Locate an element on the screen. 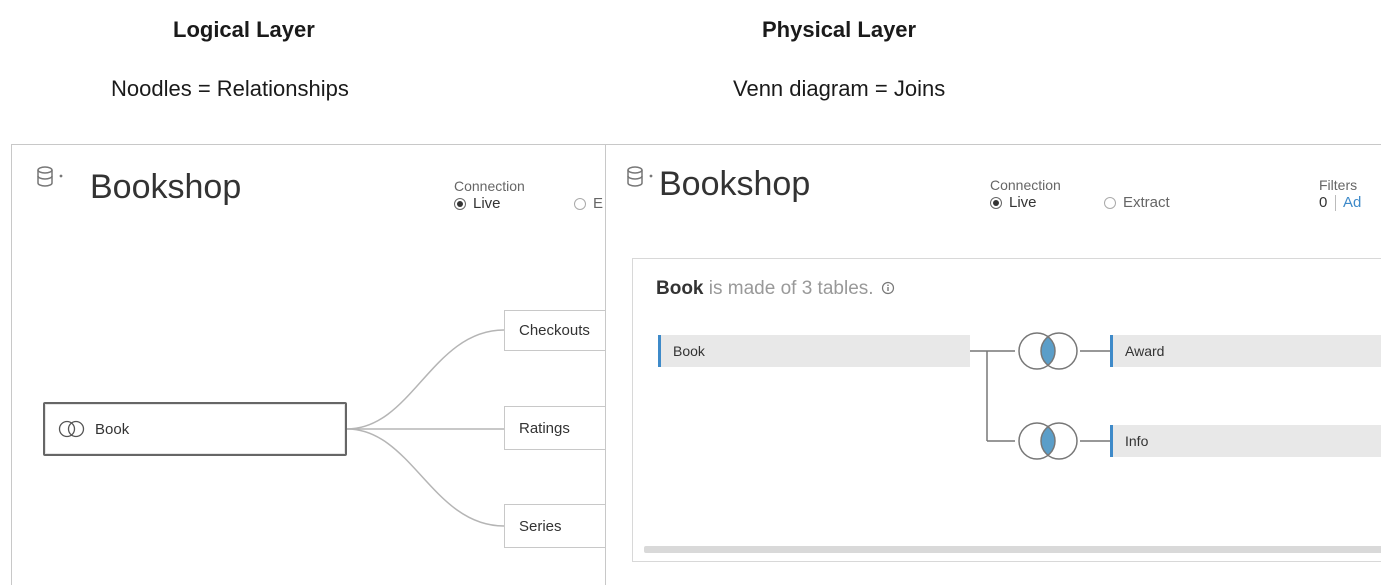 This screenshot has width=1381, height=585. horizontal-scrollbar is located at coordinates (1012, 549).